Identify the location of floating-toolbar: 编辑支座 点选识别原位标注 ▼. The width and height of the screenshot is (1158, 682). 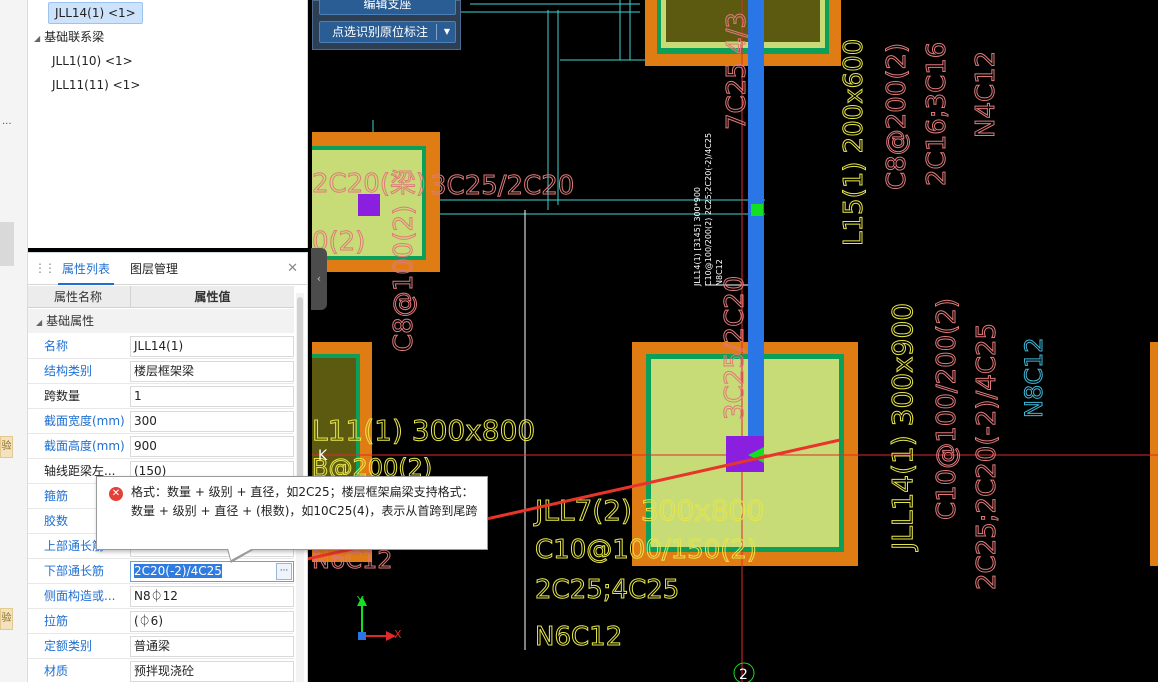
(386, 25).